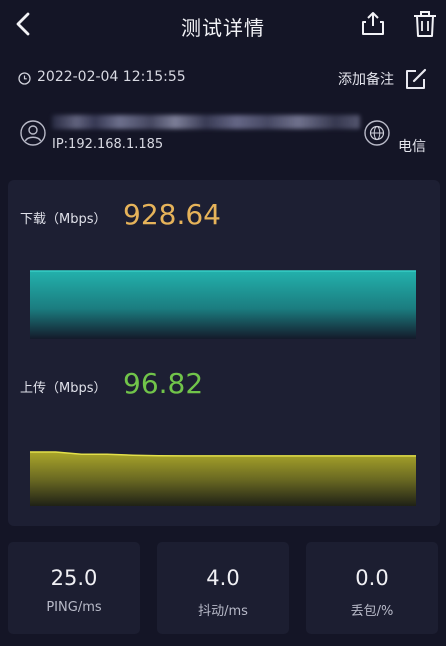 Image resolution: width=446 pixels, height=646 pixels. What do you see at coordinates (366, 79) in the screenshot?
I see `add-note-button: 添加备注` at bounding box center [366, 79].